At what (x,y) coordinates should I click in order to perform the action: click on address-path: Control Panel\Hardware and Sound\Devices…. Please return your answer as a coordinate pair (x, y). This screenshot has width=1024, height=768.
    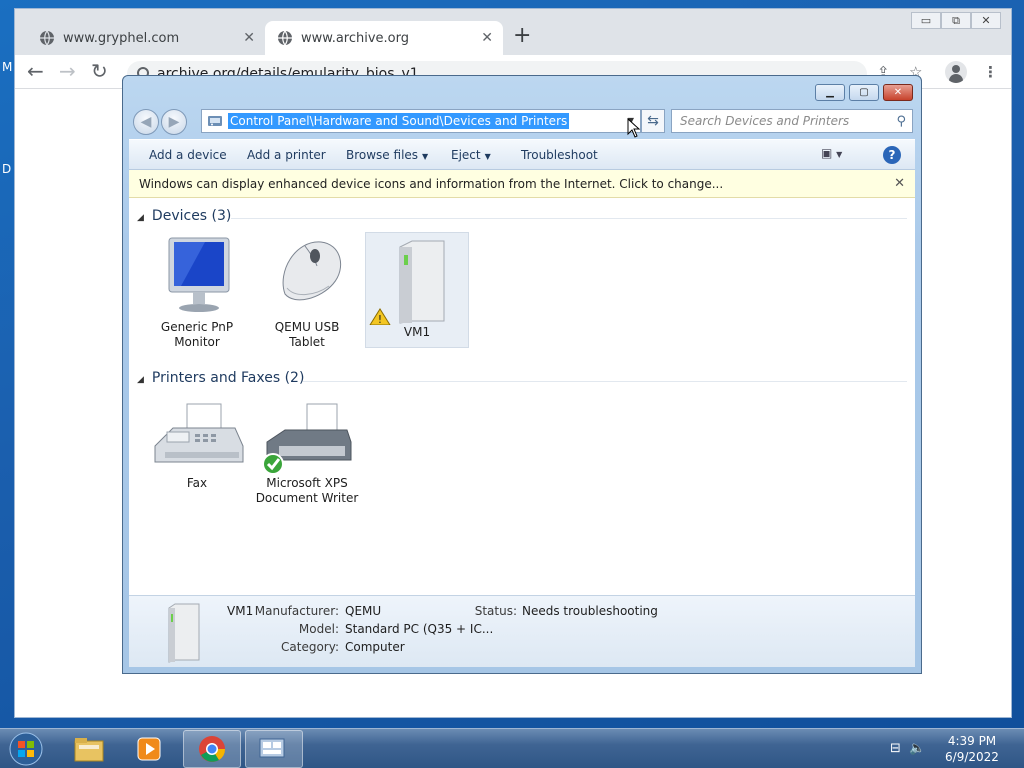
    Looking at the image, I should click on (399, 121).